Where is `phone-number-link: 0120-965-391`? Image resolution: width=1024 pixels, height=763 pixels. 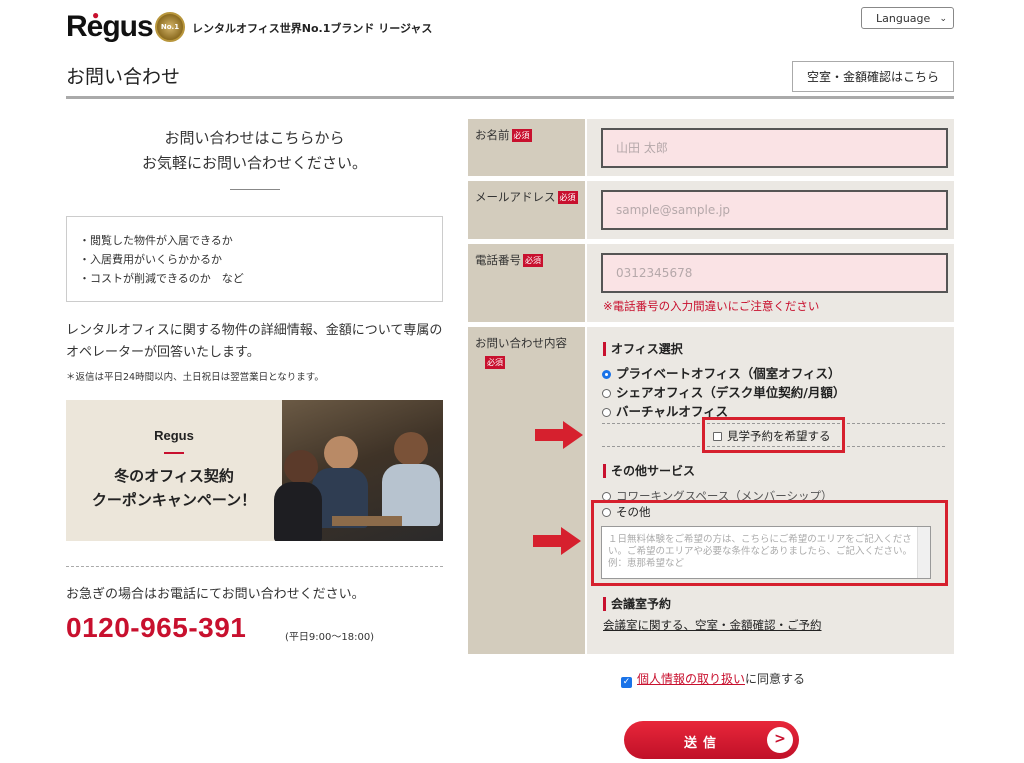 phone-number-link: 0120-965-391 is located at coordinates (156, 628).